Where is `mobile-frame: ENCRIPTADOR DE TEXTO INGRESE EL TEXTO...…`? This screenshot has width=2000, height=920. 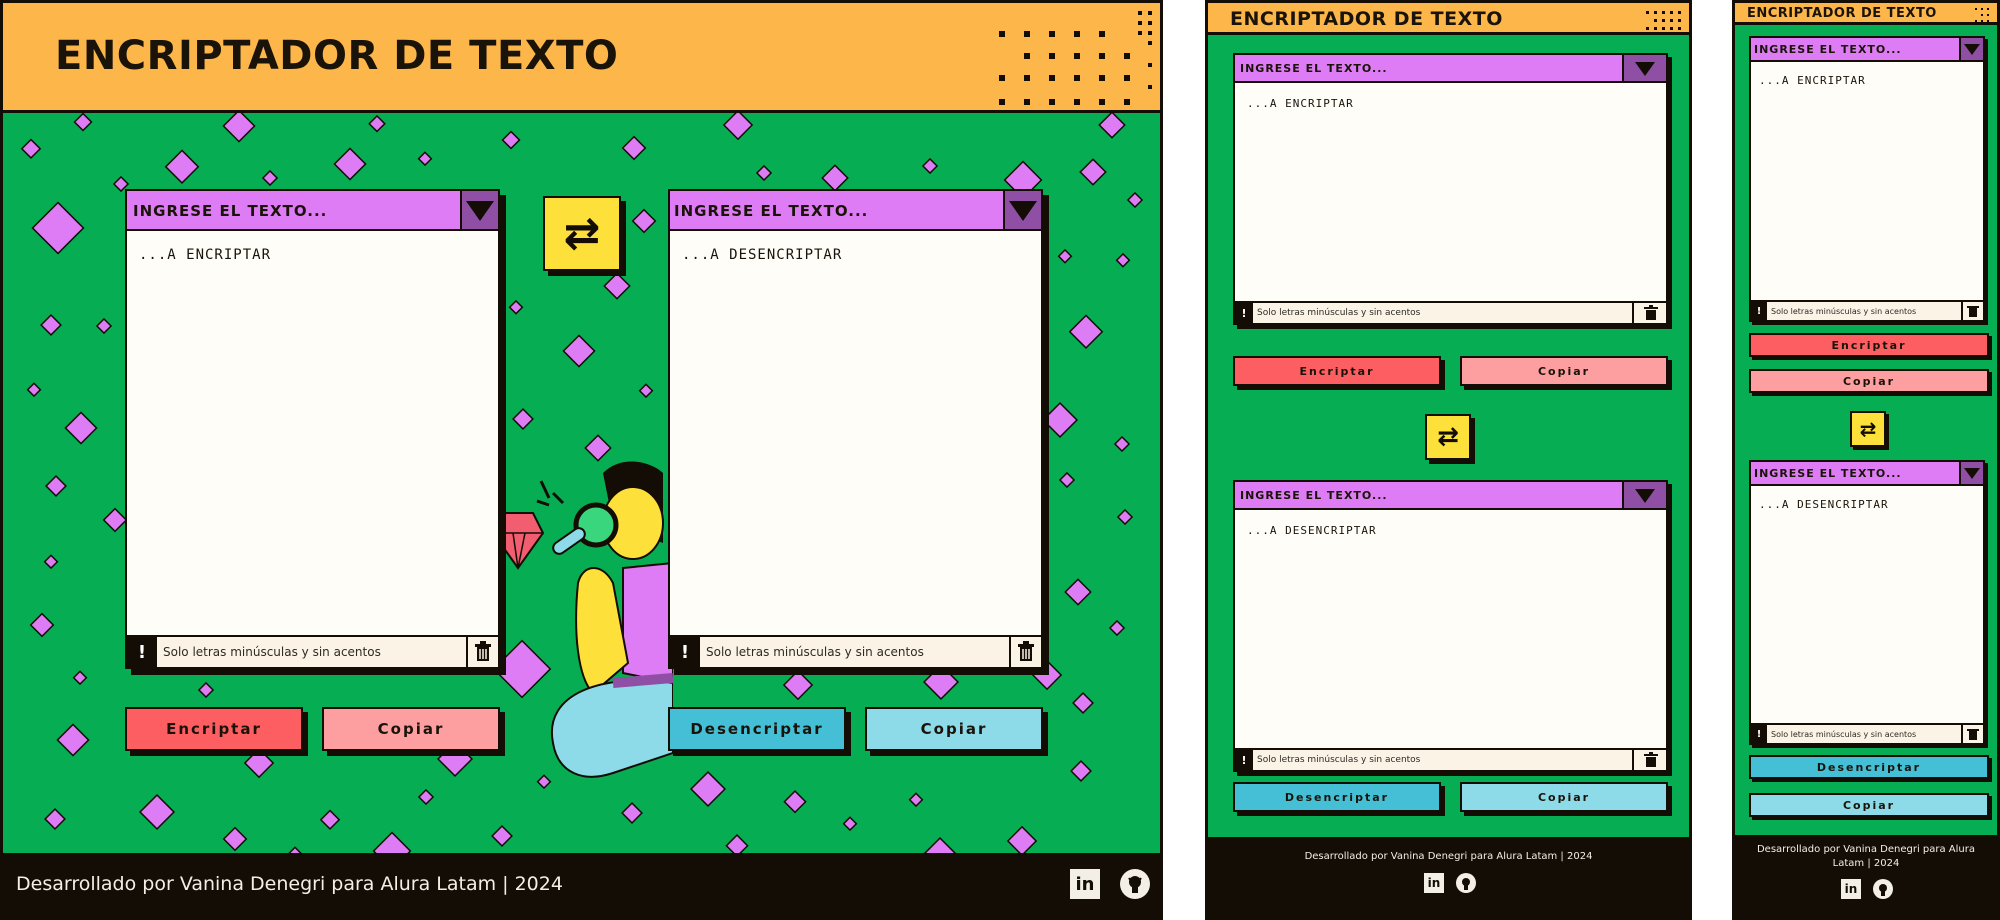 mobile-frame: ENCRIPTADOR DE TEXTO INGRESE EL TEXTO...… is located at coordinates (1866, 460).